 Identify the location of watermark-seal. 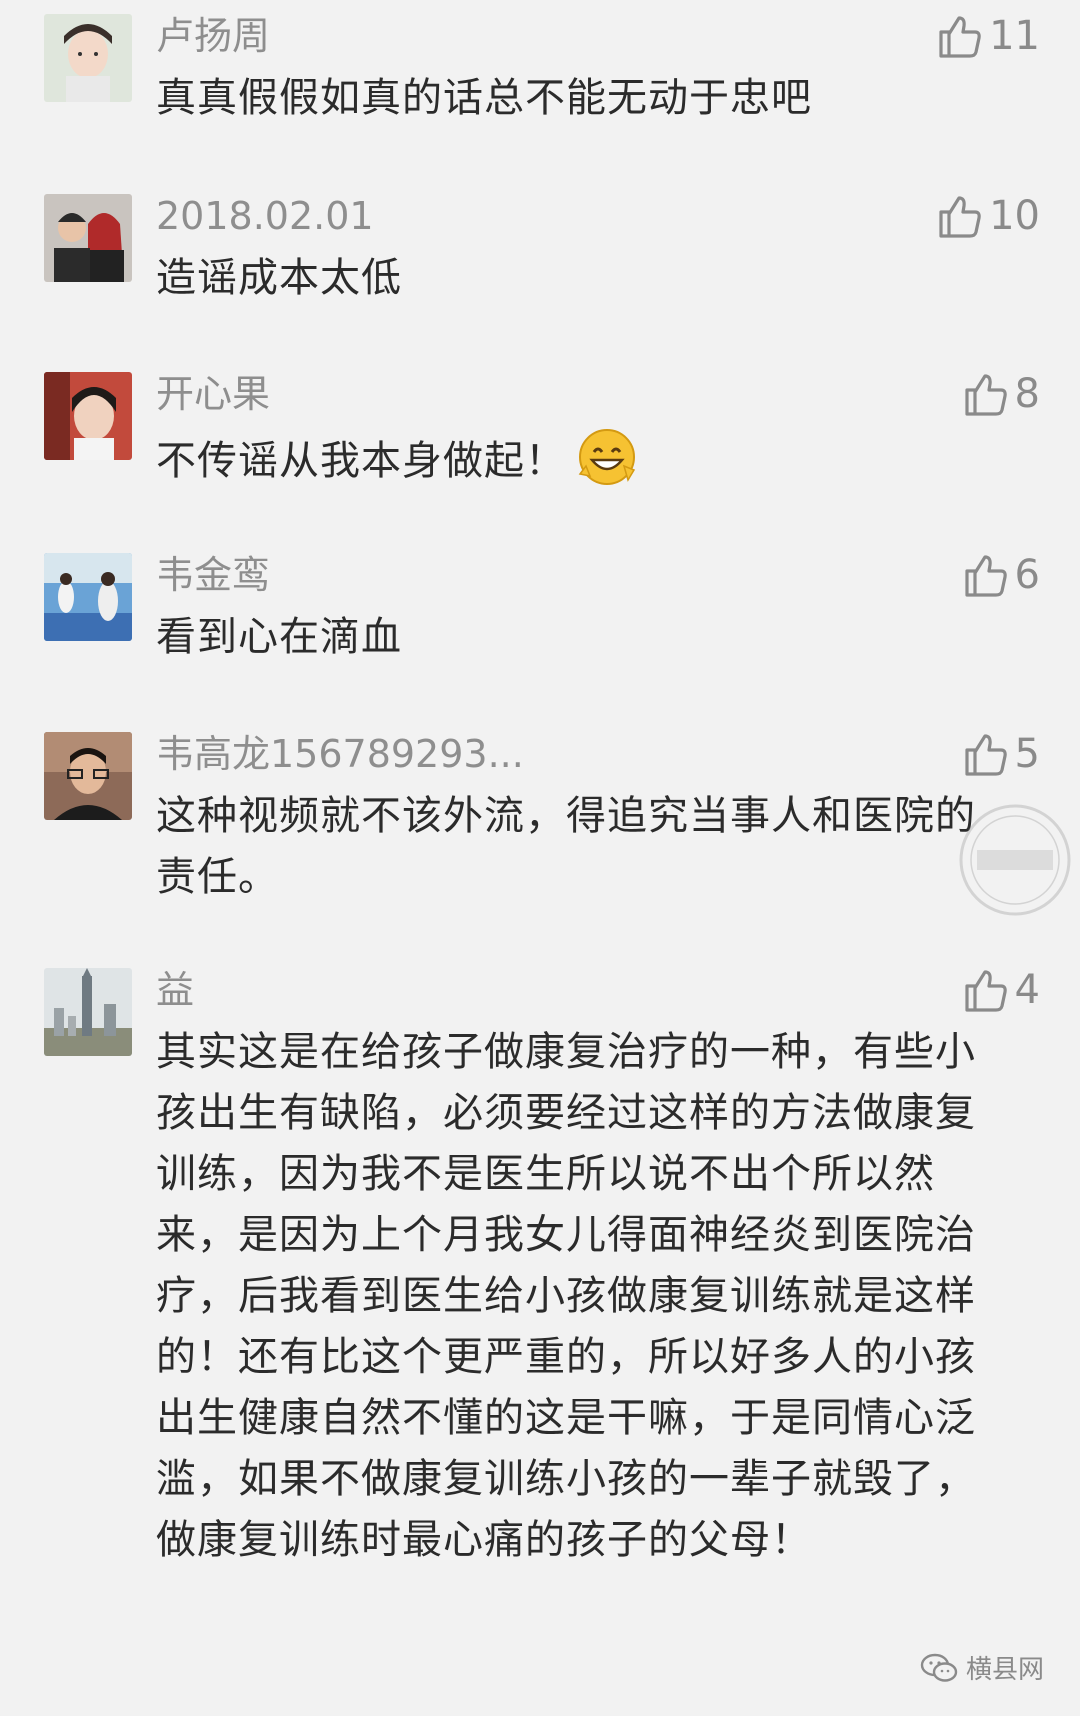
(1015, 860).